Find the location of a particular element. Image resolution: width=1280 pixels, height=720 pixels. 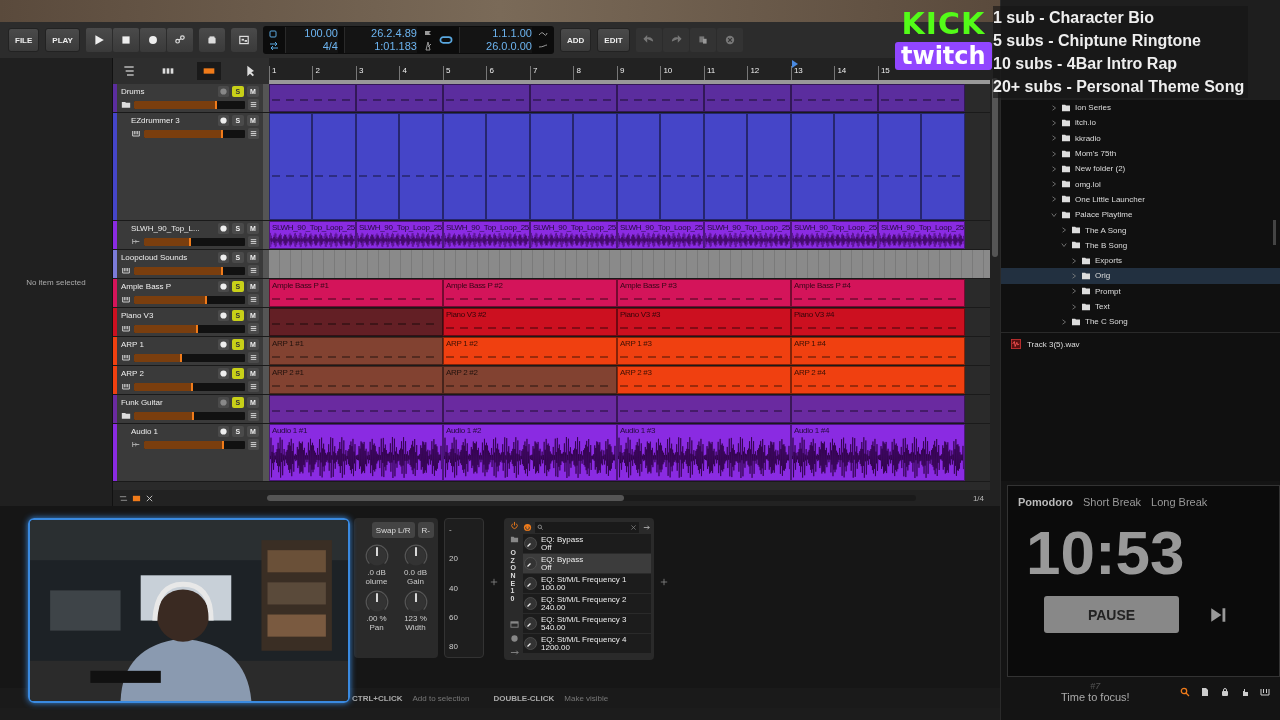

menu-button: PLAY is located at coordinates (62, 40).